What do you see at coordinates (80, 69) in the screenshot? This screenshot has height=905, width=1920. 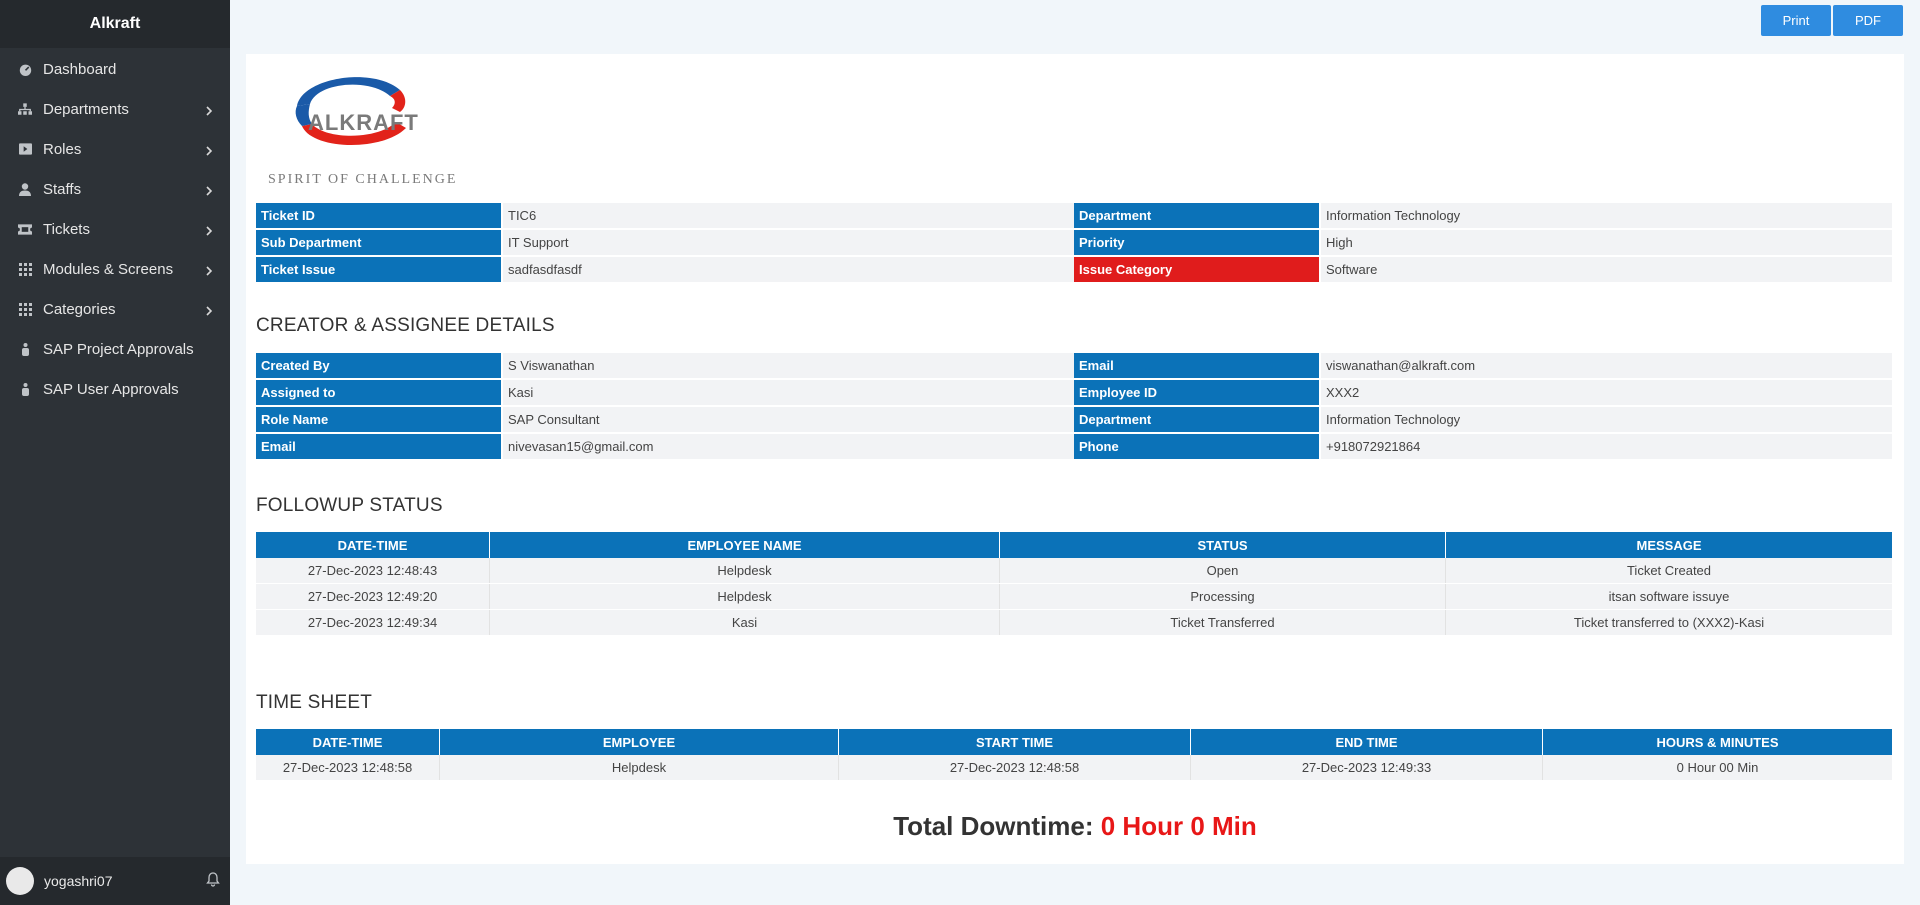 I see `sidebar-item-label: Dashboard` at bounding box center [80, 69].